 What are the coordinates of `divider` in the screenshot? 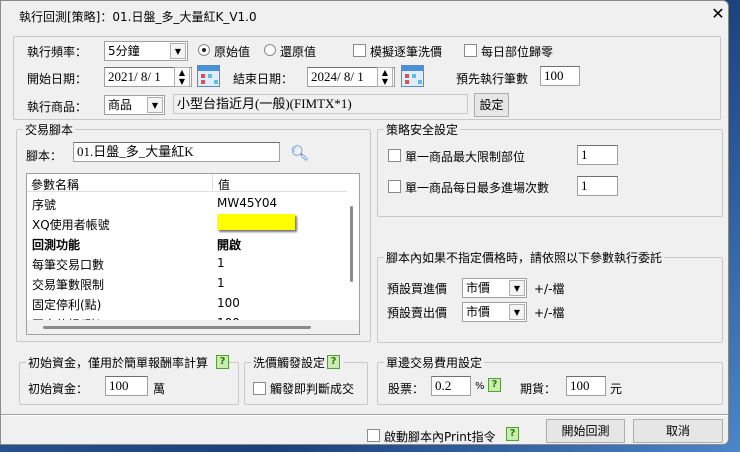 It's located at (364, 415).